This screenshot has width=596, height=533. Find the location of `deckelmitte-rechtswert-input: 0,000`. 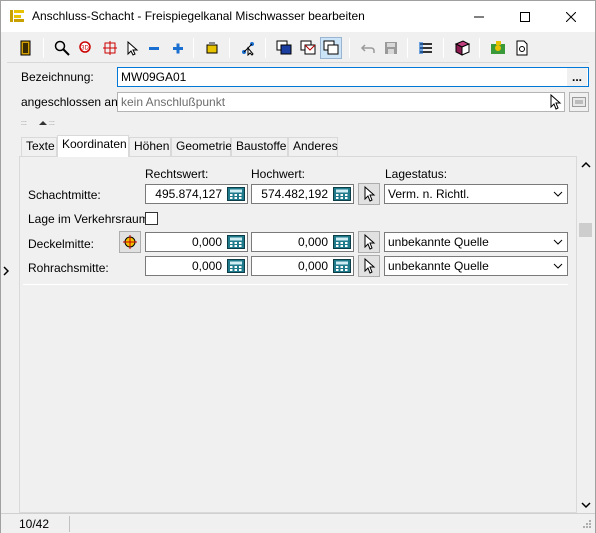

deckelmitte-rechtswert-input: 0,000 is located at coordinates (196, 242).